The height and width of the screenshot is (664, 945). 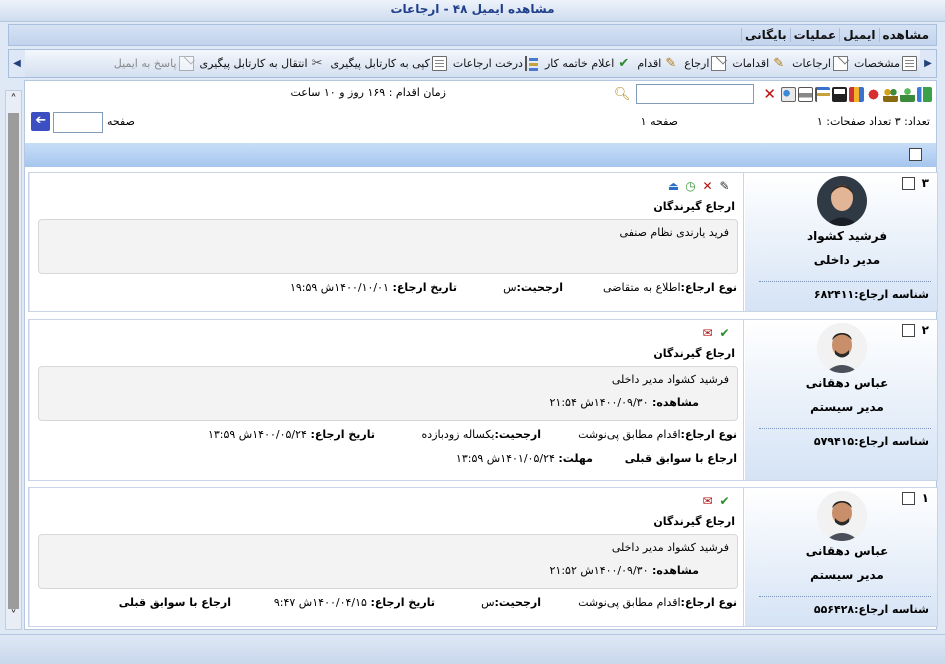 I want to click on menu-email: ایمیل, so click(x=858, y=35).